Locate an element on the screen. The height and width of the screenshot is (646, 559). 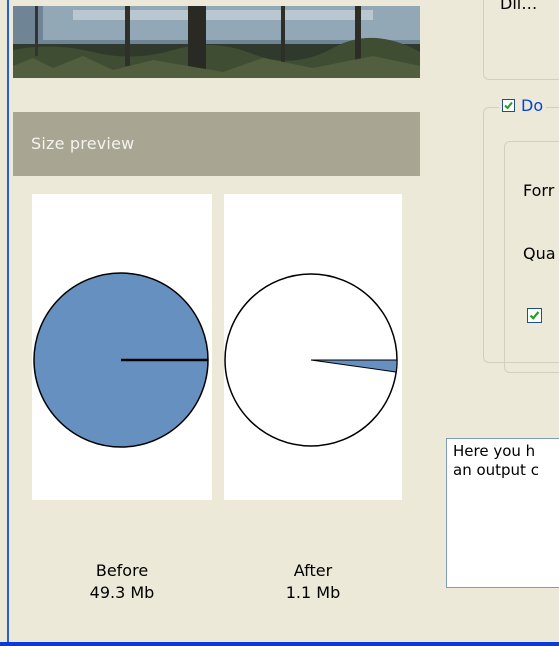
options-enable-checkbox is located at coordinates (508, 105).